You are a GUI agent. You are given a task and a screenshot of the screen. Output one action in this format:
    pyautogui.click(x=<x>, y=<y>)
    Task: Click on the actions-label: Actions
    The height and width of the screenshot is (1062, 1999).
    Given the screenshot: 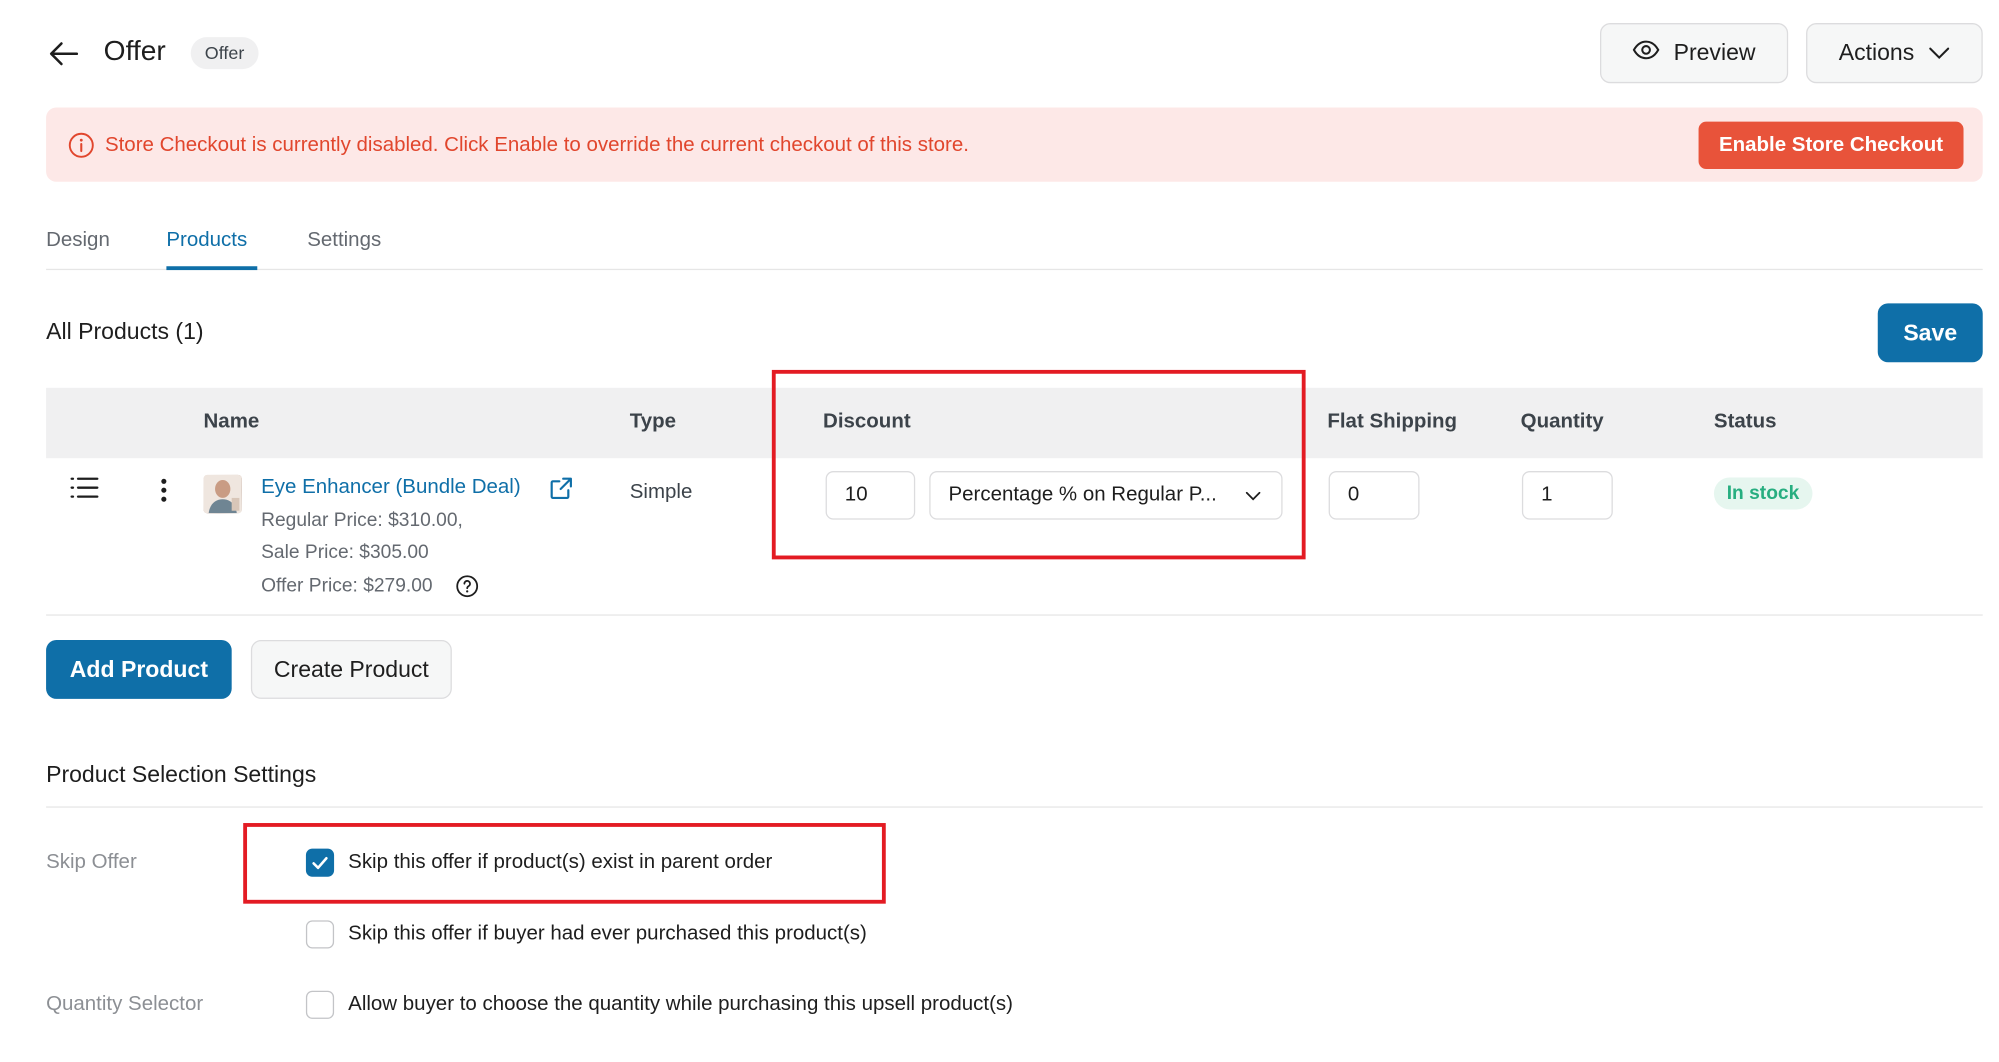 What is the action you would take?
    pyautogui.click(x=1876, y=52)
    